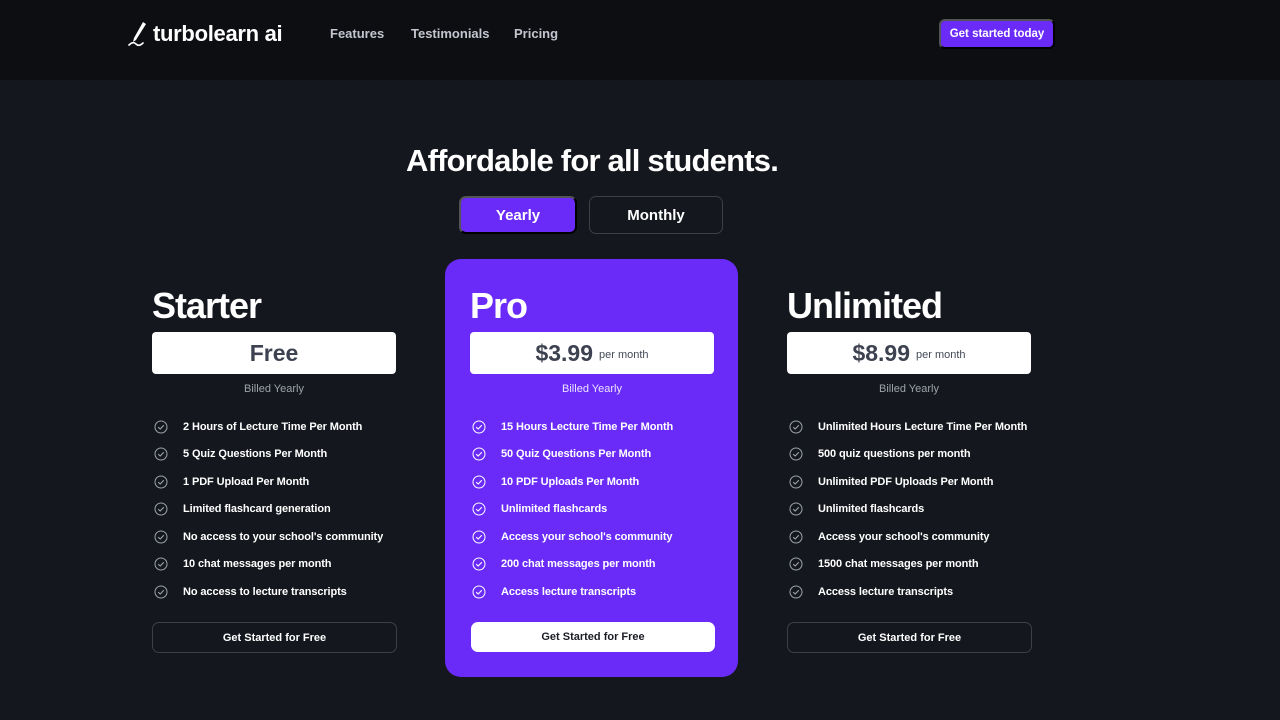  I want to click on feature-item: 10 PDF Uploads Per Month, so click(593, 482).